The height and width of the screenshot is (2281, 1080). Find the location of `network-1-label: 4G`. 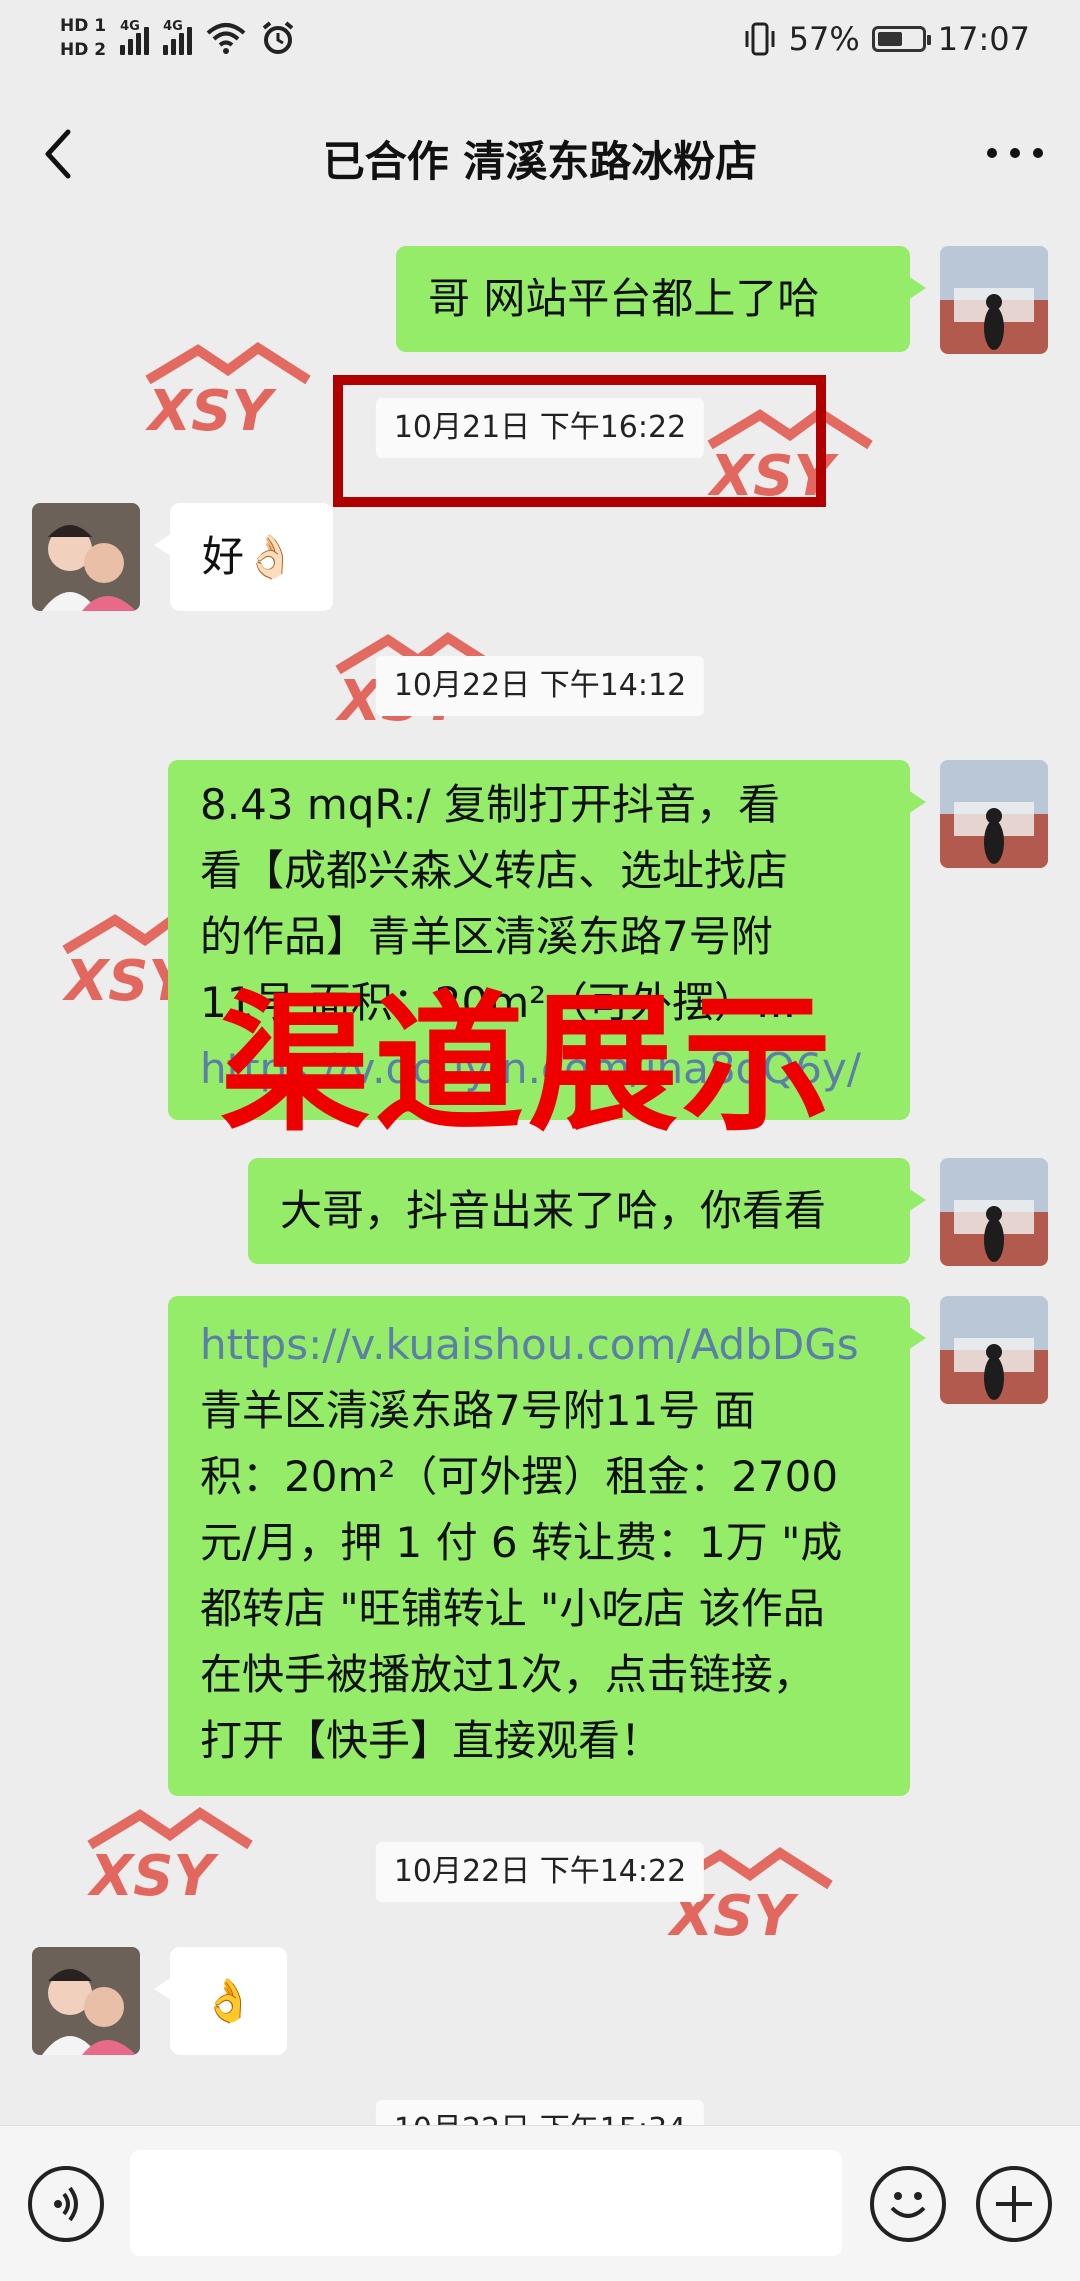

network-1-label: 4G is located at coordinates (130, 26).